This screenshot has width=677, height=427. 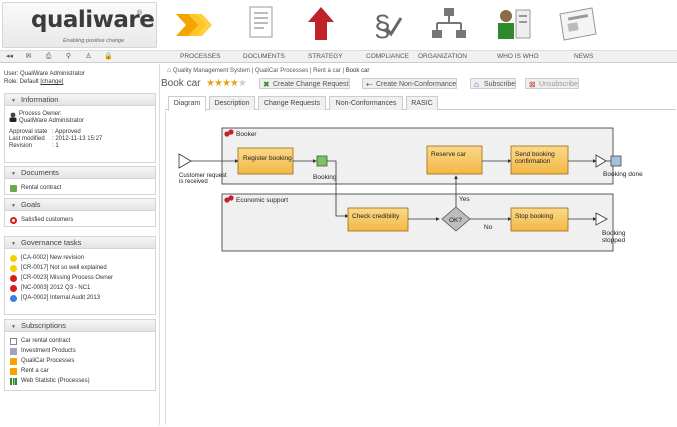 I want to click on news-newspaper-icon, so click(x=577, y=25).